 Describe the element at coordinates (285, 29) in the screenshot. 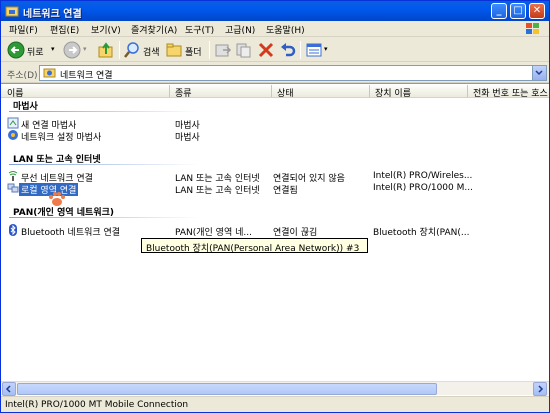

I see `menu-help: 도움말(H)` at that location.